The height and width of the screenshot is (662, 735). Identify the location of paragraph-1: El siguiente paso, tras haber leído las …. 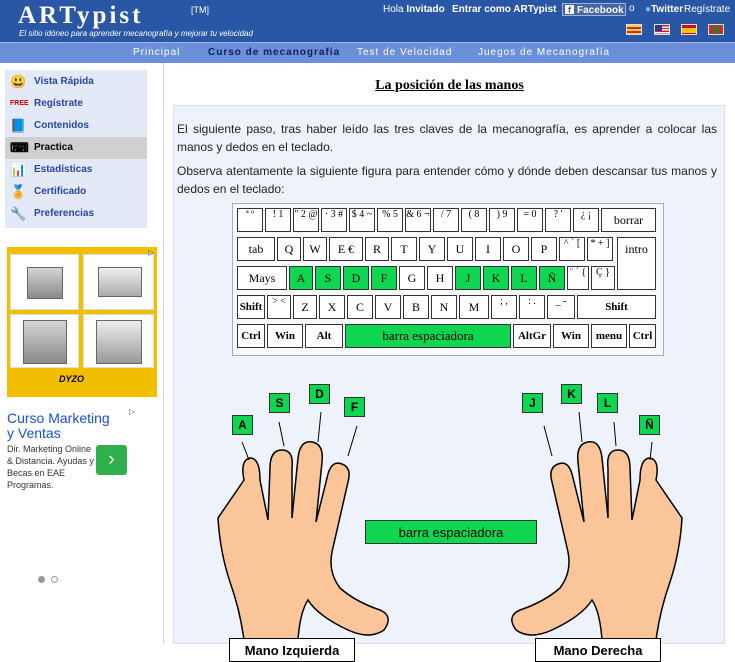
(447, 138).